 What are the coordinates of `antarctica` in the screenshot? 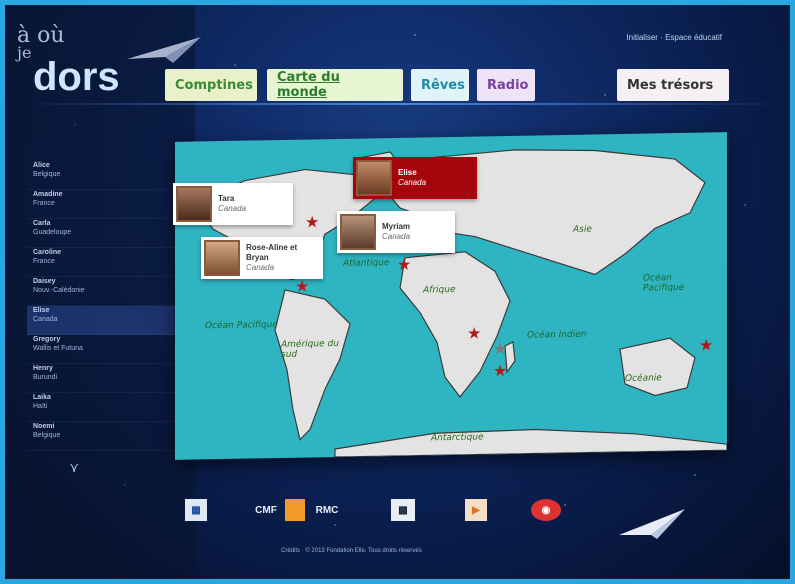 It's located at (530, 443).